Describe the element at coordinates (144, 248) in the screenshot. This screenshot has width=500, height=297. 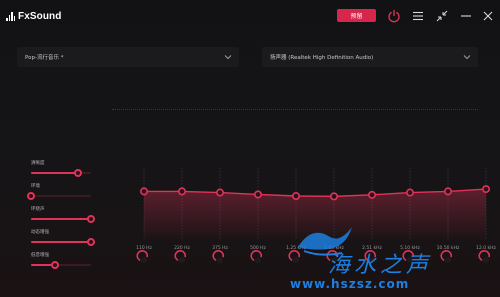
I see `eq-band-label: 110 Hz` at that location.